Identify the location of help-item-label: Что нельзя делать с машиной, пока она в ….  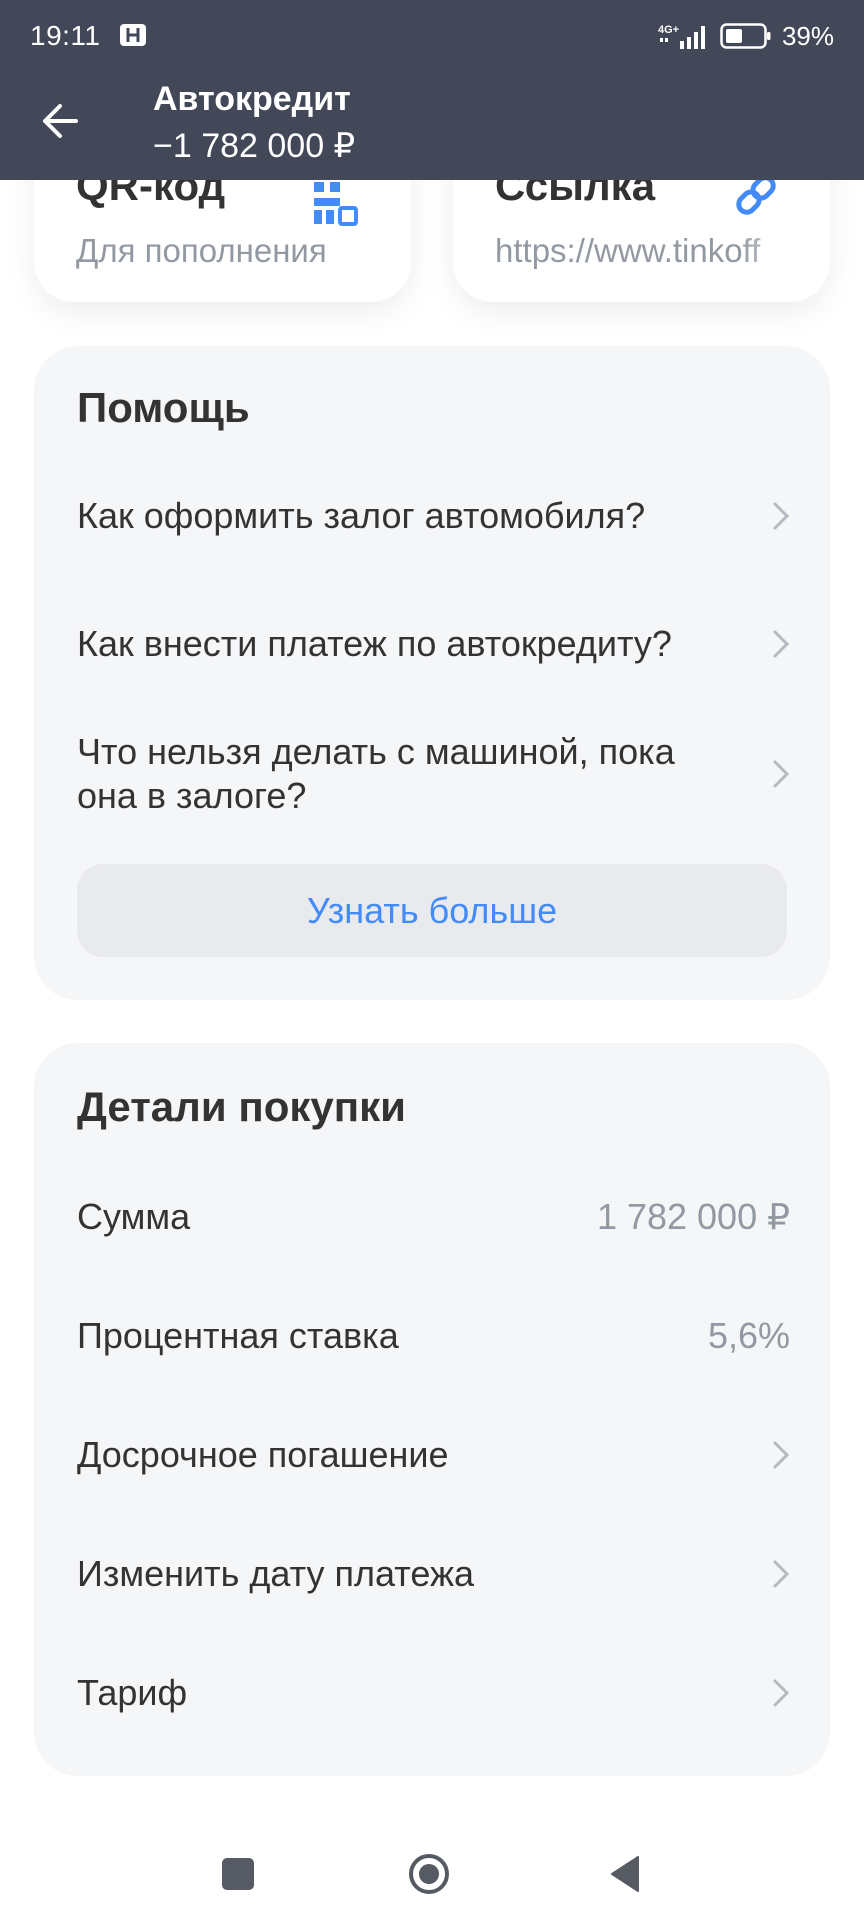
(376, 773).